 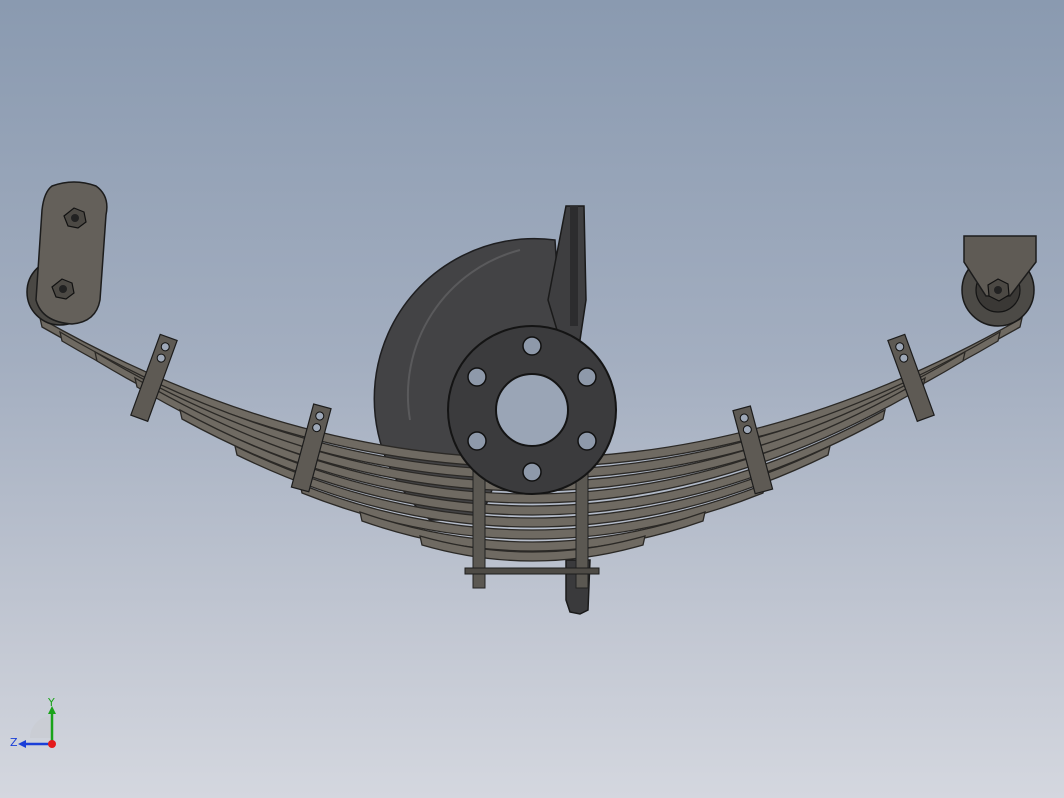 I want to click on shackle-link-left, so click(x=67, y=253).